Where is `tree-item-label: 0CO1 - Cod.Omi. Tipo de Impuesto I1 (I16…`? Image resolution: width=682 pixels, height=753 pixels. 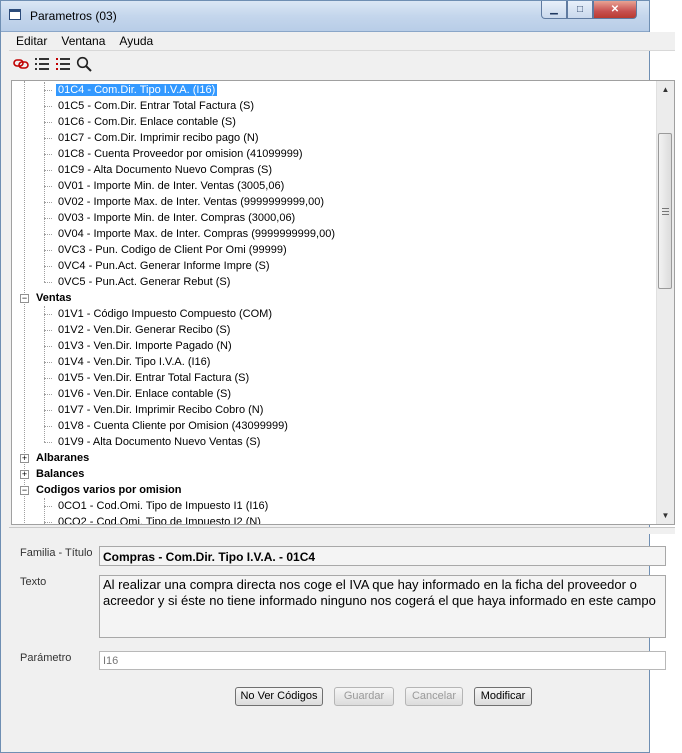 tree-item-label: 0CO1 - Cod.Omi. Tipo de Impuesto I1 (I16… is located at coordinates (163, 506).